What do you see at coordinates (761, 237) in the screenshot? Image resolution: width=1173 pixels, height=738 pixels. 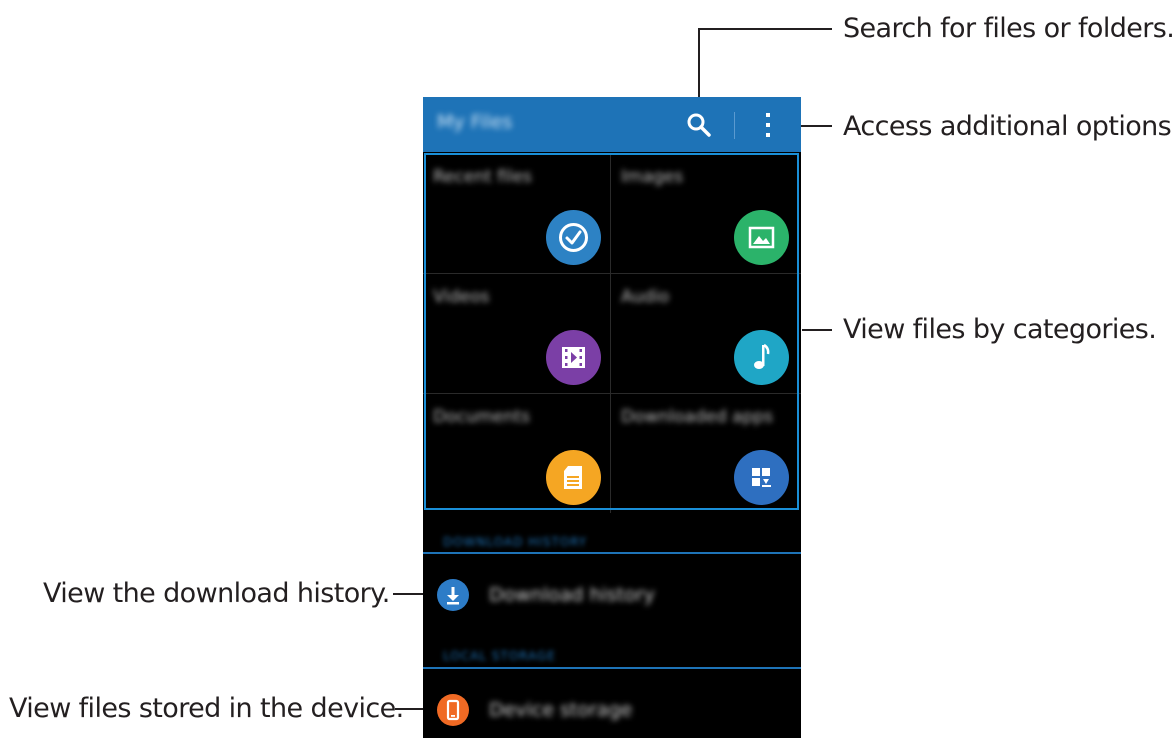 I see `image-icon` at bounding box center [761, 237].